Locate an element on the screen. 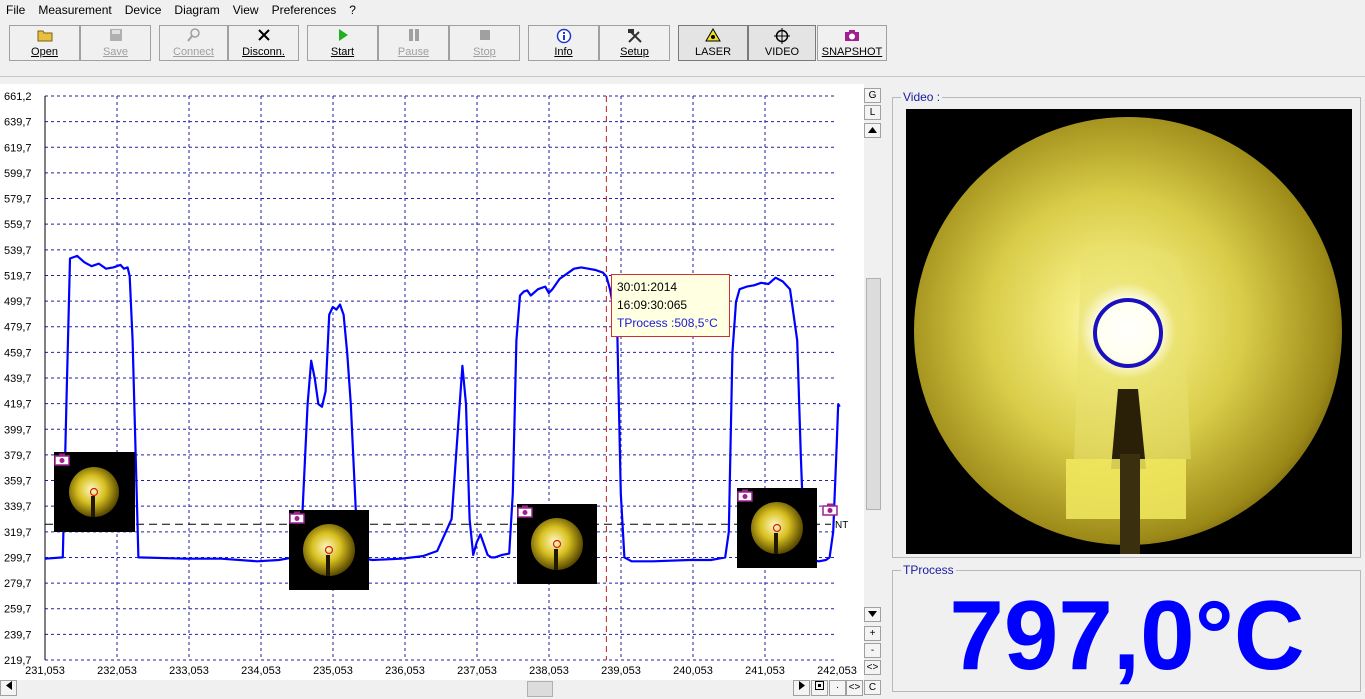 This screenshot has width=1365, height=699. x-tick-label: 232,053 is located at coordinates (117, 671).